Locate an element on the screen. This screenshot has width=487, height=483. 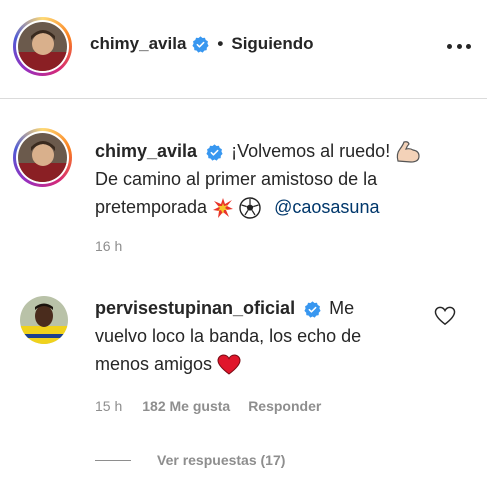
commenter-avatar is located at coordinates (44, 320).